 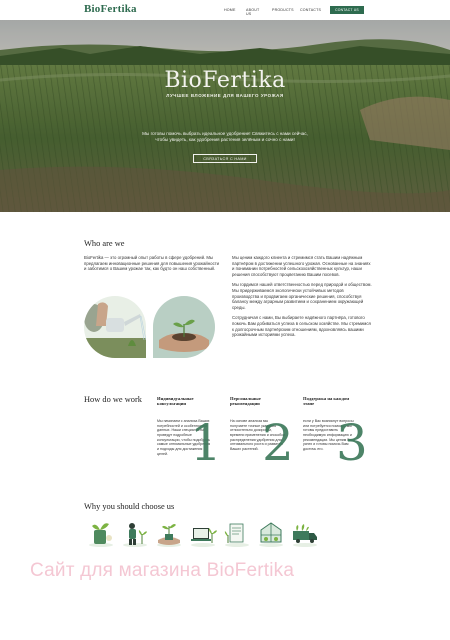 I want to click on step-title: Поддержка на каждом этапе, so click(x=326, y=401).